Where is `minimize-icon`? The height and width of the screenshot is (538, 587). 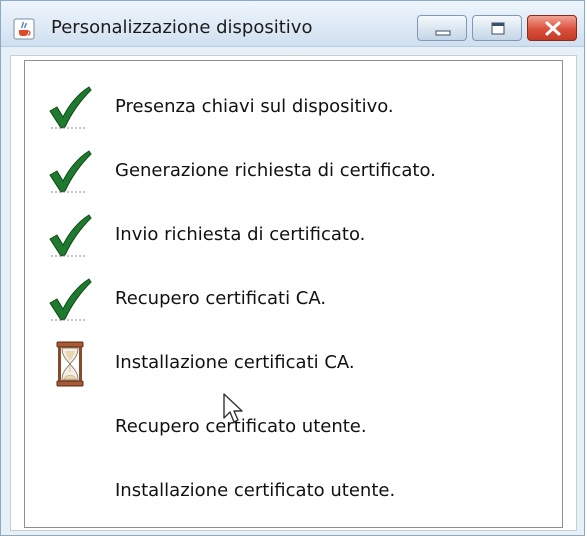
minimize-icon is located at coordinates (443, 33).